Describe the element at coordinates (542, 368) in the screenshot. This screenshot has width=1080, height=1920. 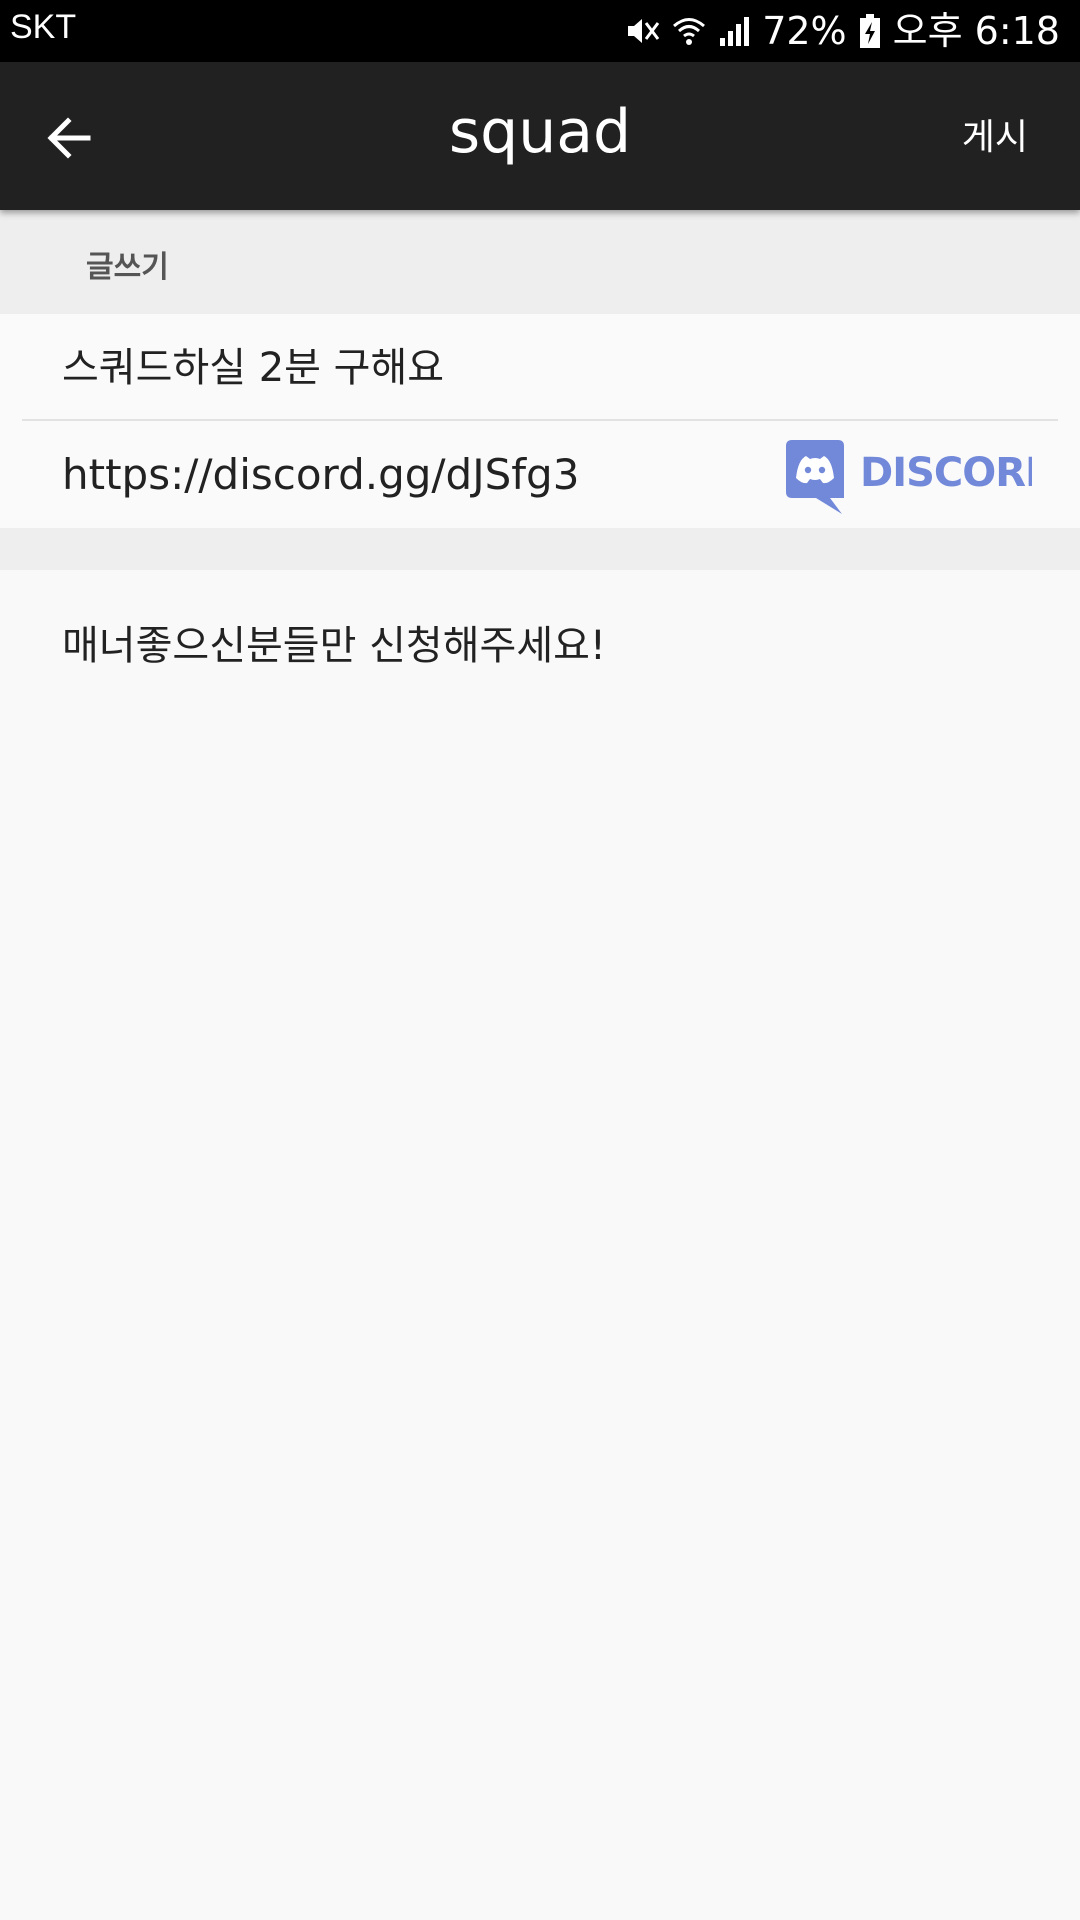
I see `title-field: 스쿼드하실 2분 구해요` at that location.